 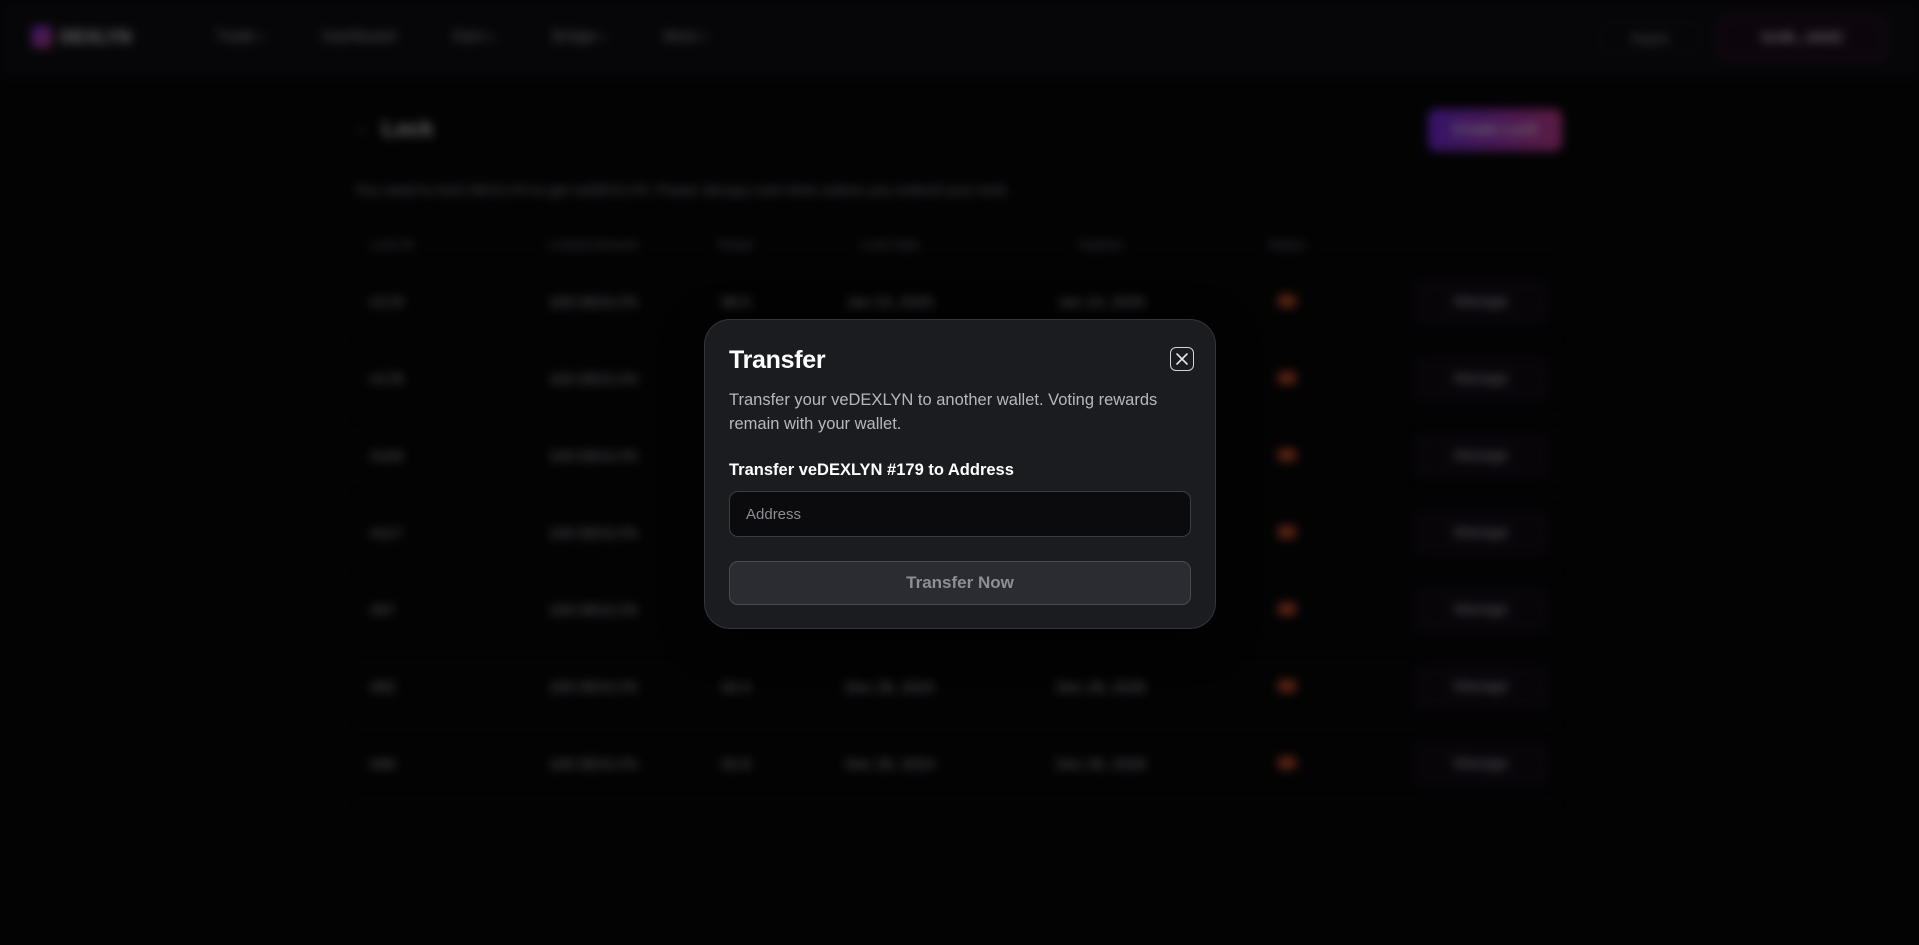 What do you see at coordinates (362, 129) in the screenshot?
I see `arrow-left-icon: ←` at bounding box center [362, 129].